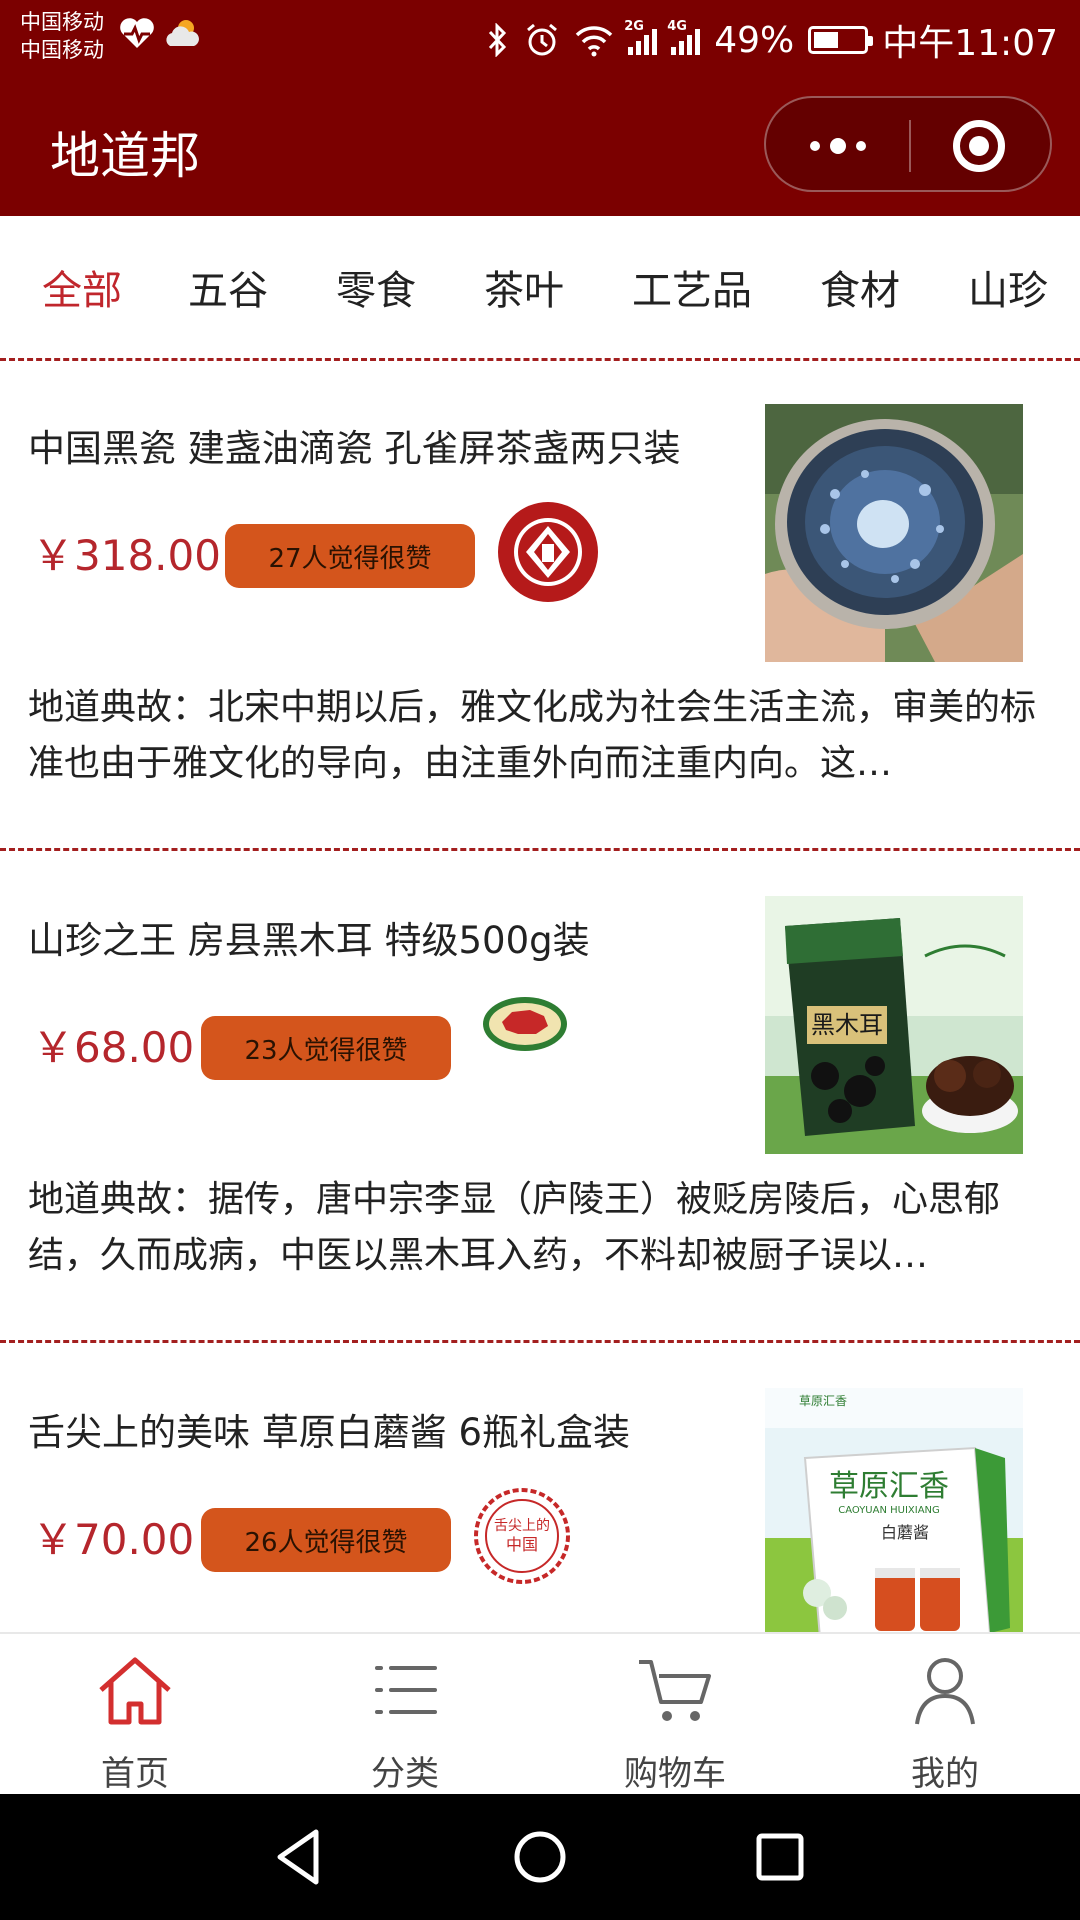 This screenshot has height=1920, width=1080. What do you see at coordinates (135, 1691) in the screenshot?
I see `home-icon` at bounding box center [135, 1691].